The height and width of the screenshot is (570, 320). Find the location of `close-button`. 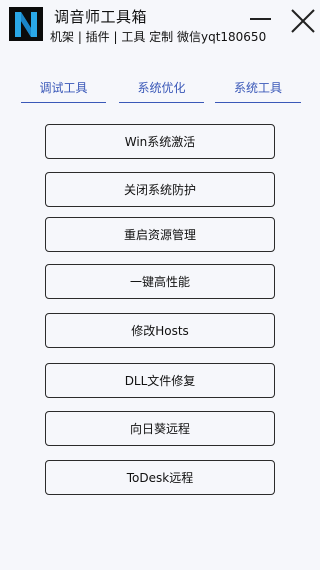

close-button is located at coordinates (303, 21).